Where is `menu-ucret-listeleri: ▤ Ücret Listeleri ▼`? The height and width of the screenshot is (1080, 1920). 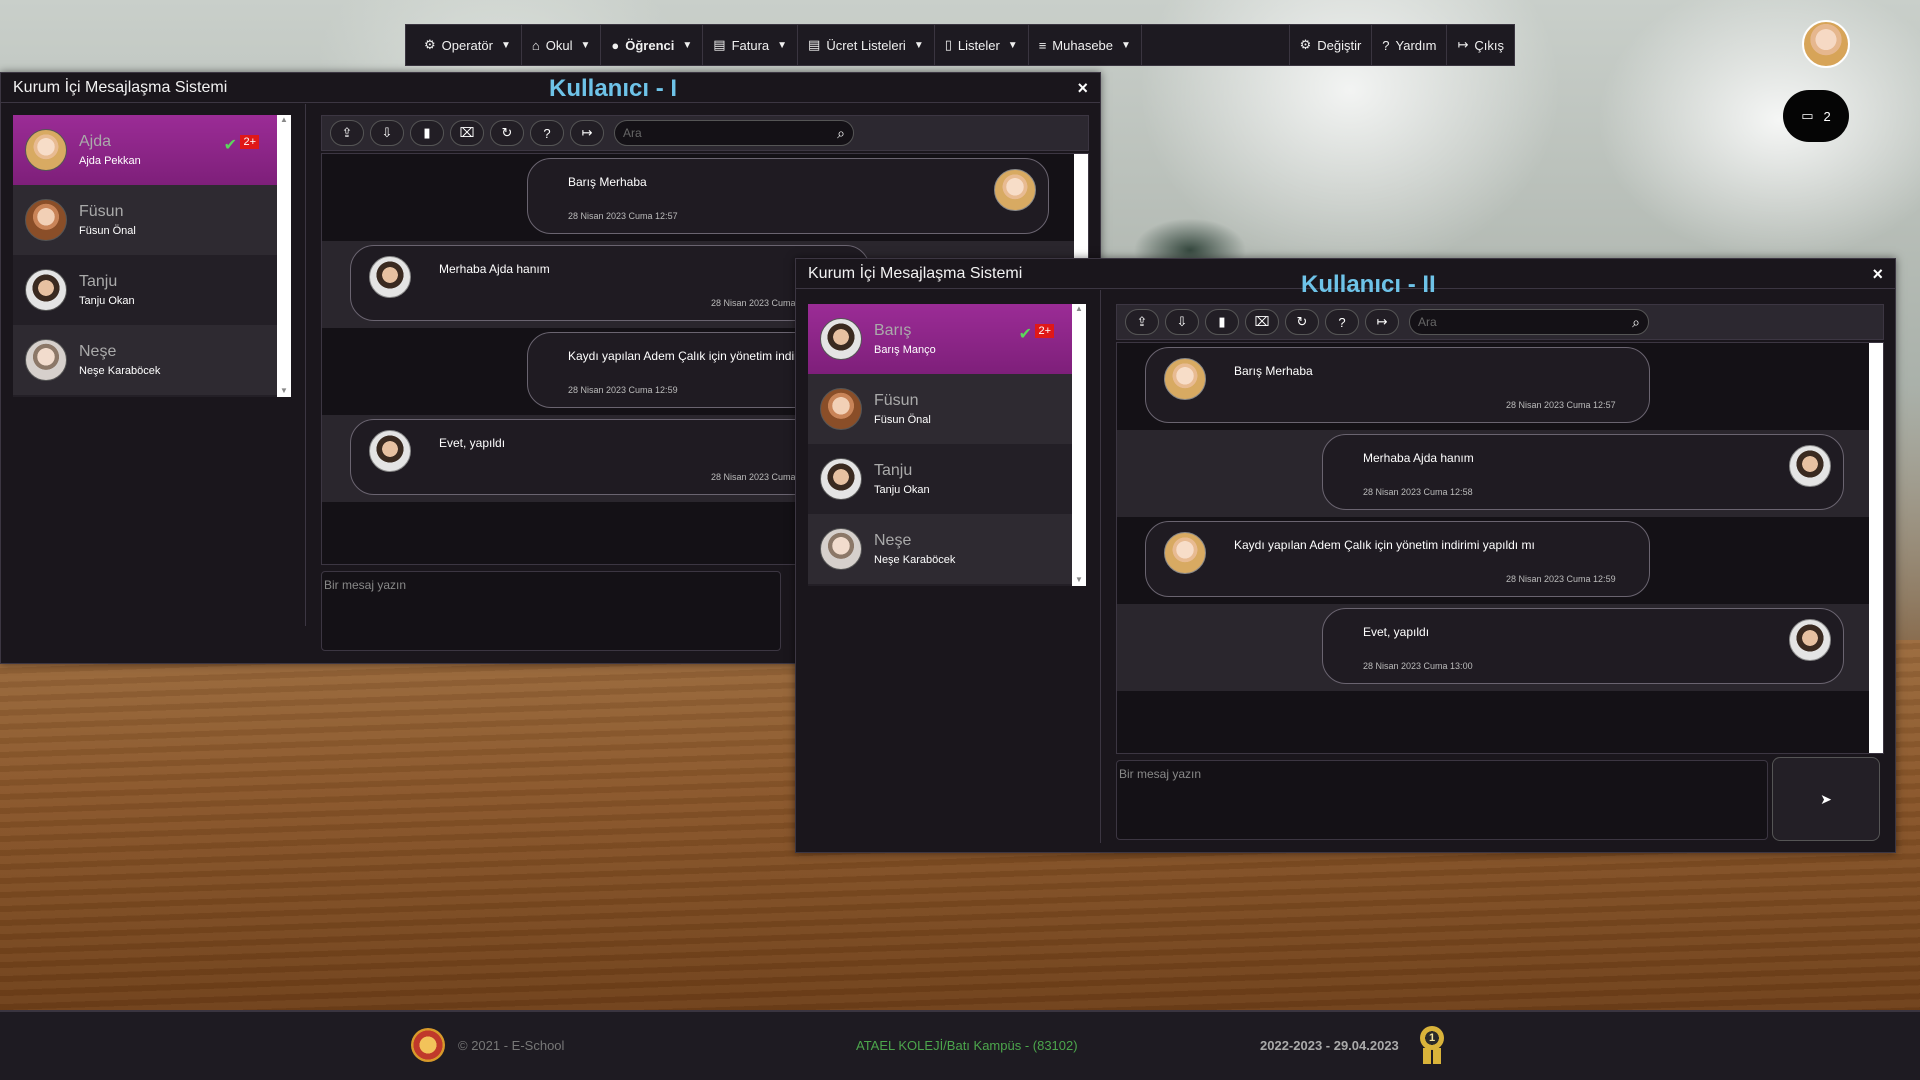 menu-ucret-listeleri: ▤ Ücret Listeleri ▼ is located at coordinates (866, 45).